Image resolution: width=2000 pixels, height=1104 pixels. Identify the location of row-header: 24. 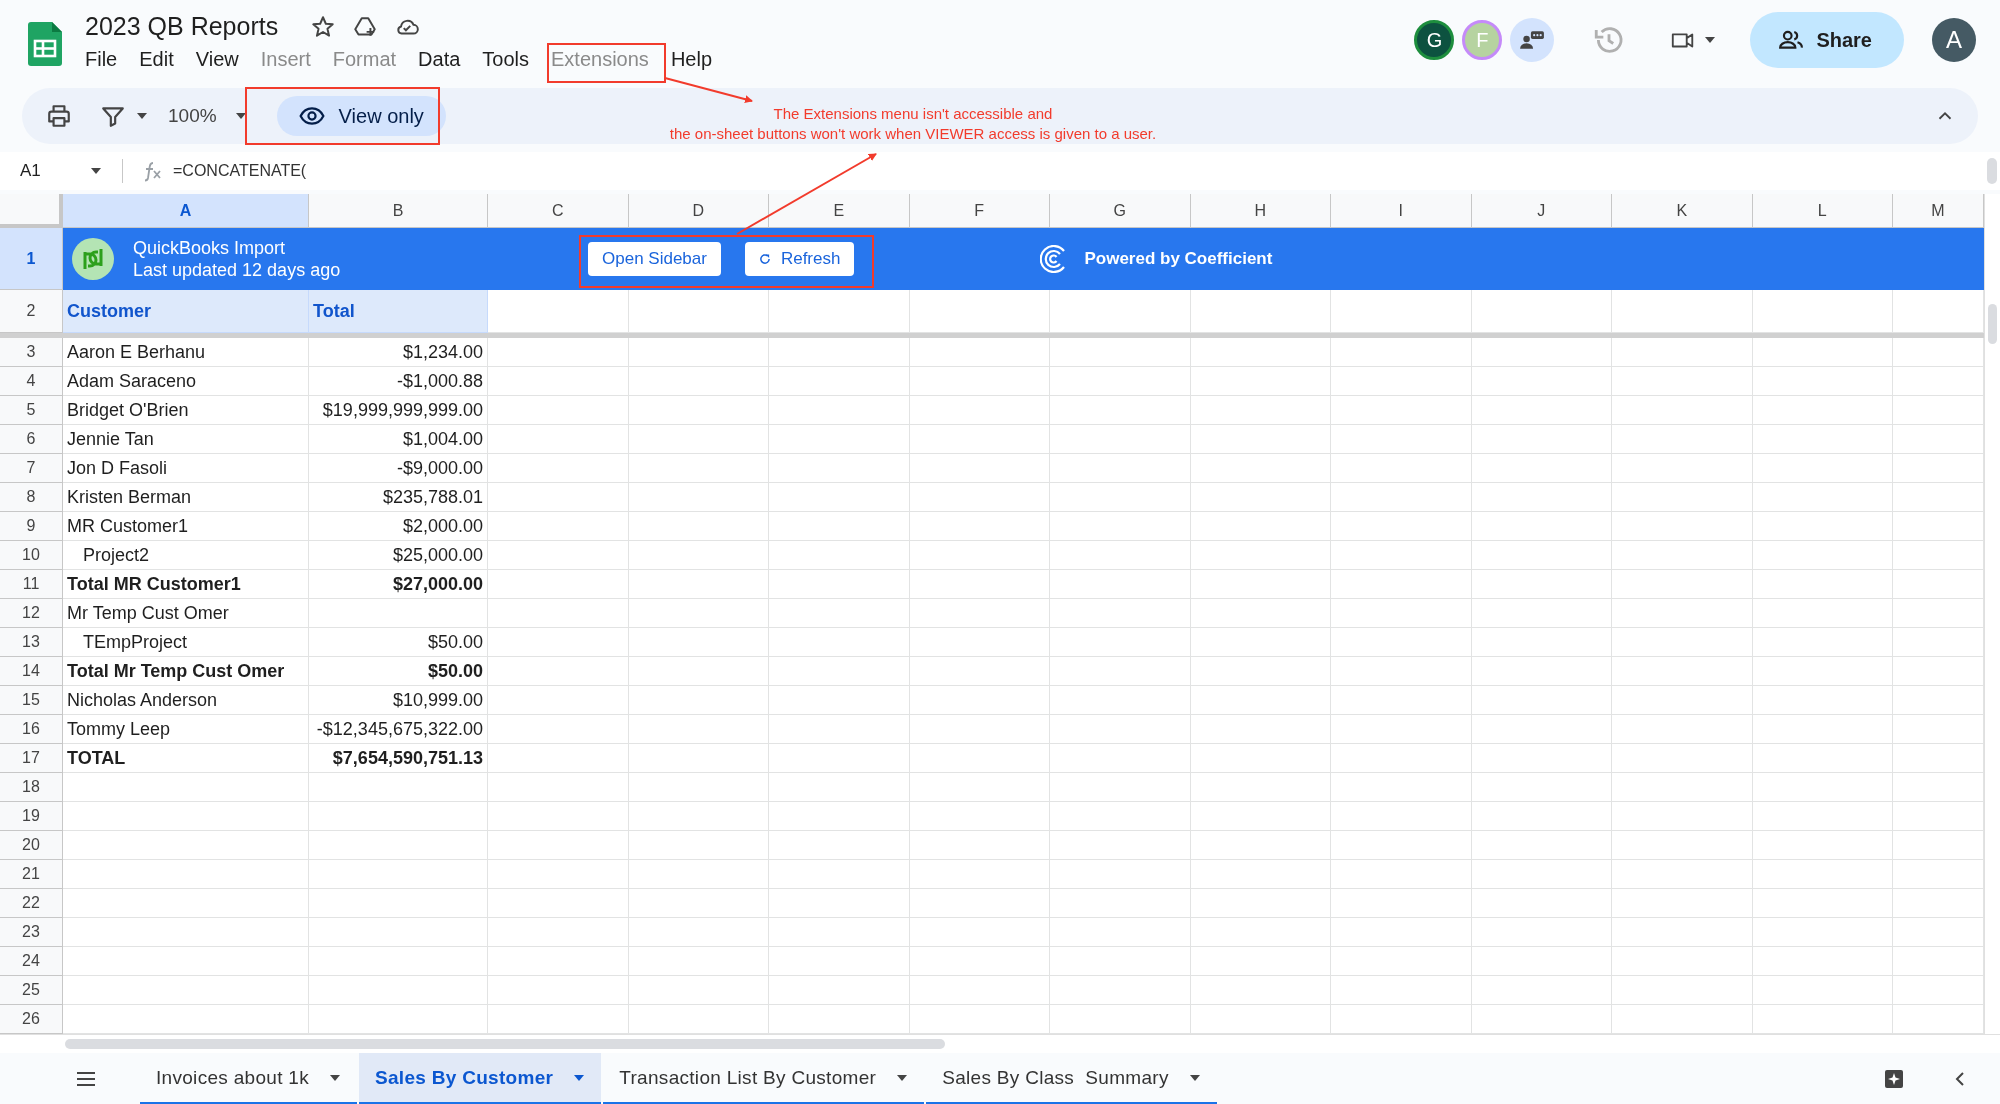
(31, 961).